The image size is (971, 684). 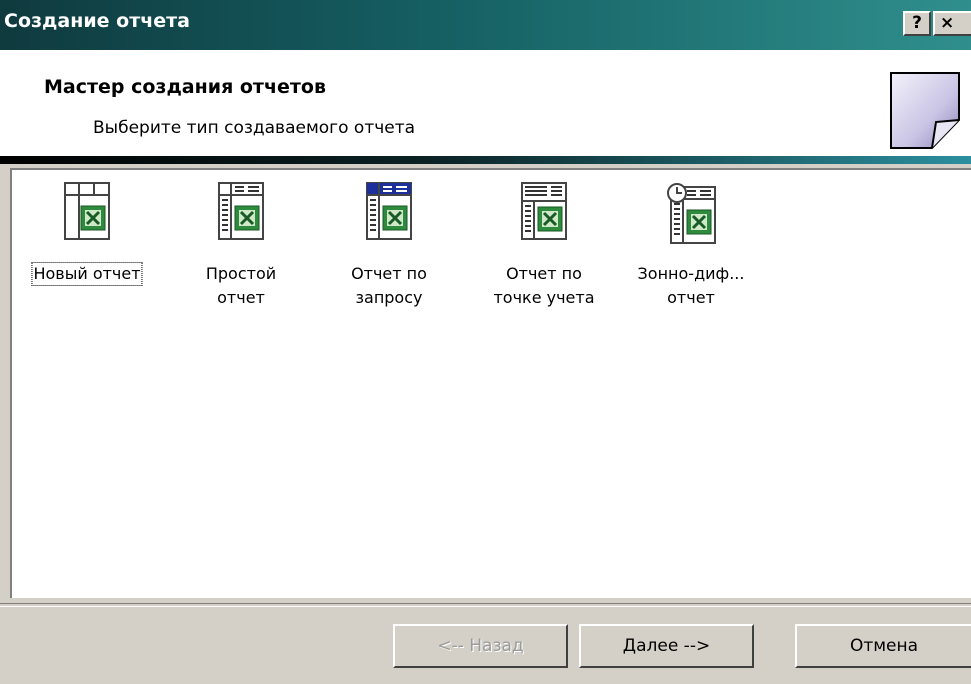 I want to click on metering-point-report-icon, so click(x=544, y=211).